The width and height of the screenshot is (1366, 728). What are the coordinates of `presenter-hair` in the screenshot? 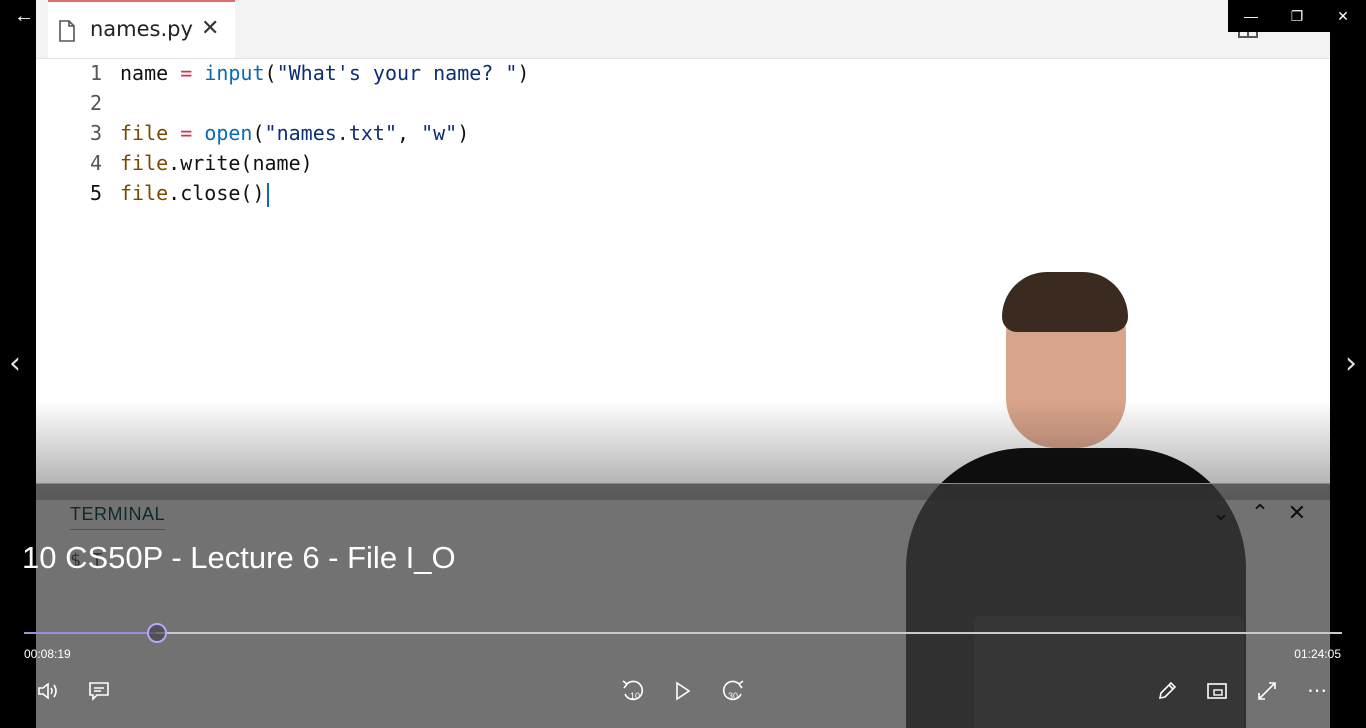 It's located at (1065, 302).